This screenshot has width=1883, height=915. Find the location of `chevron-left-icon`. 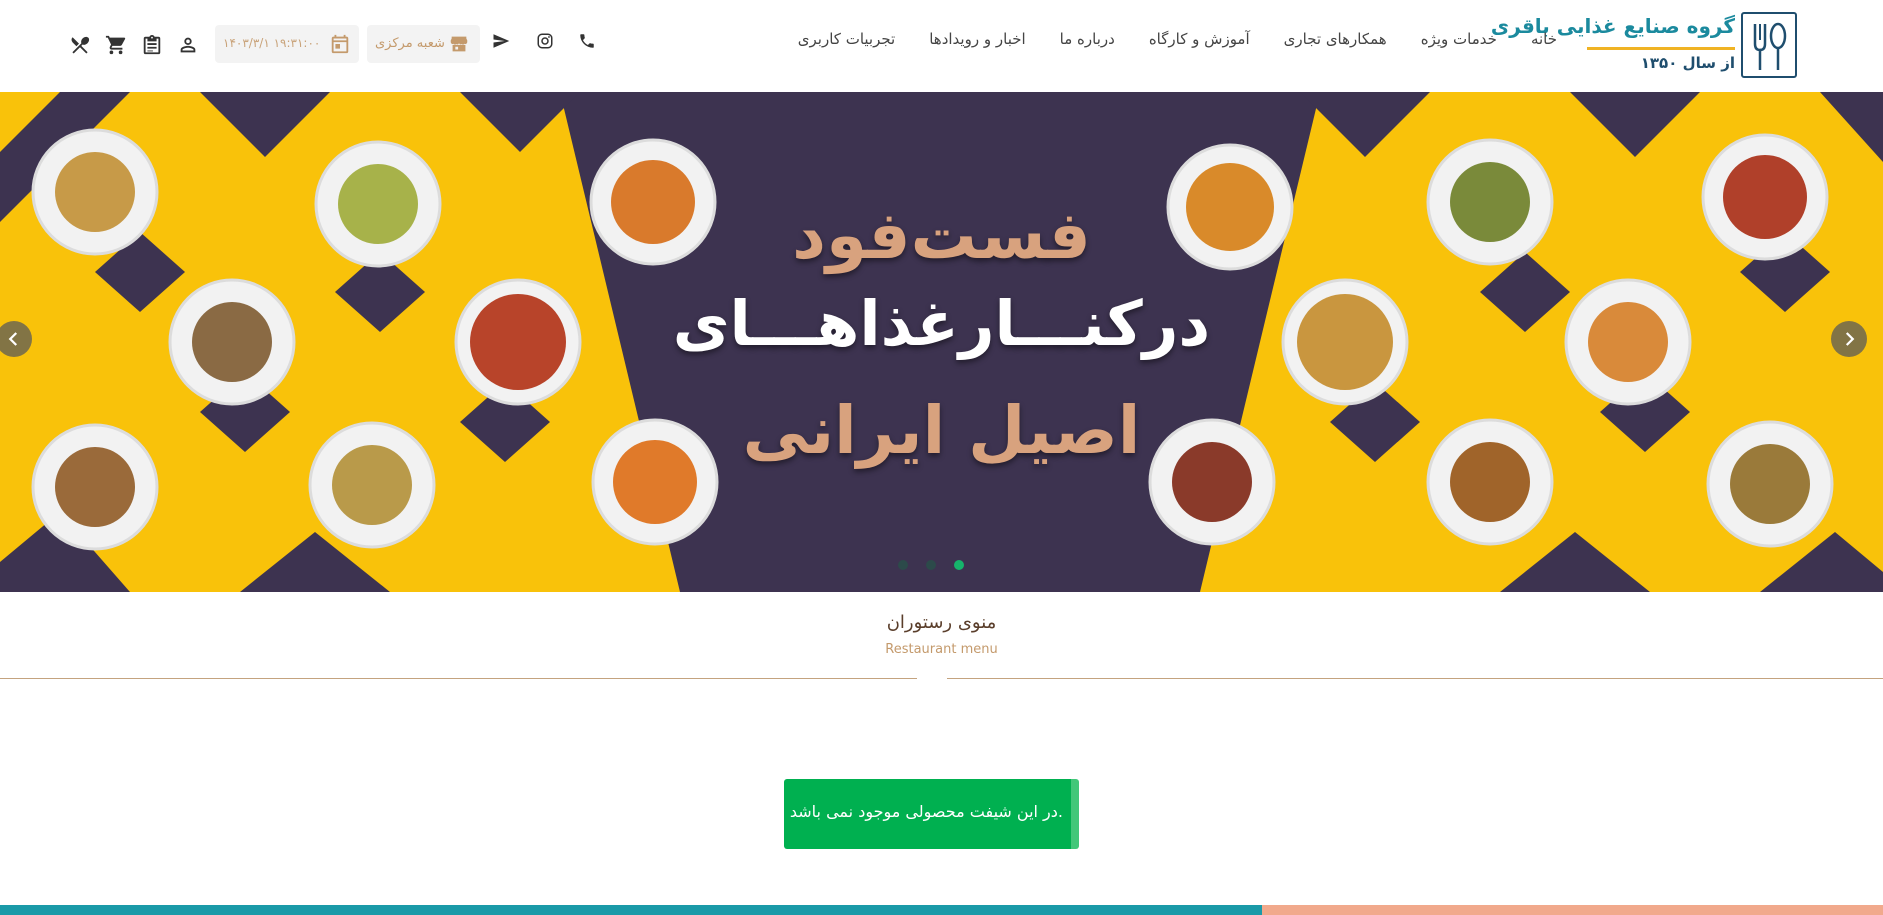

chevron-left-icon is located at coordinates (13, 339).